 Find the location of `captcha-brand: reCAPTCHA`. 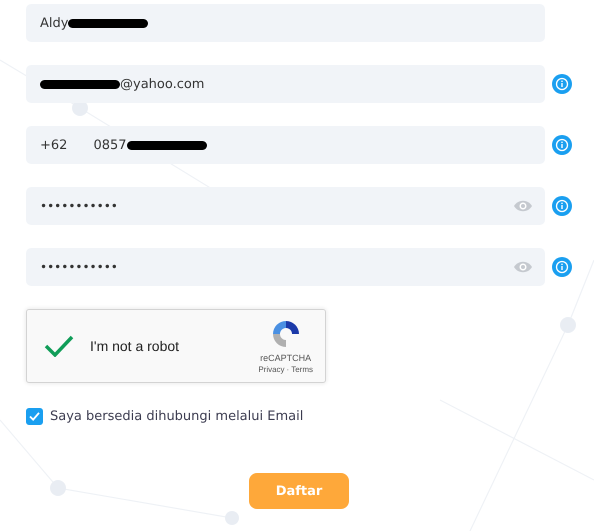

captcha-brand: reCAPTCHA is located at coordinates (286, 358).